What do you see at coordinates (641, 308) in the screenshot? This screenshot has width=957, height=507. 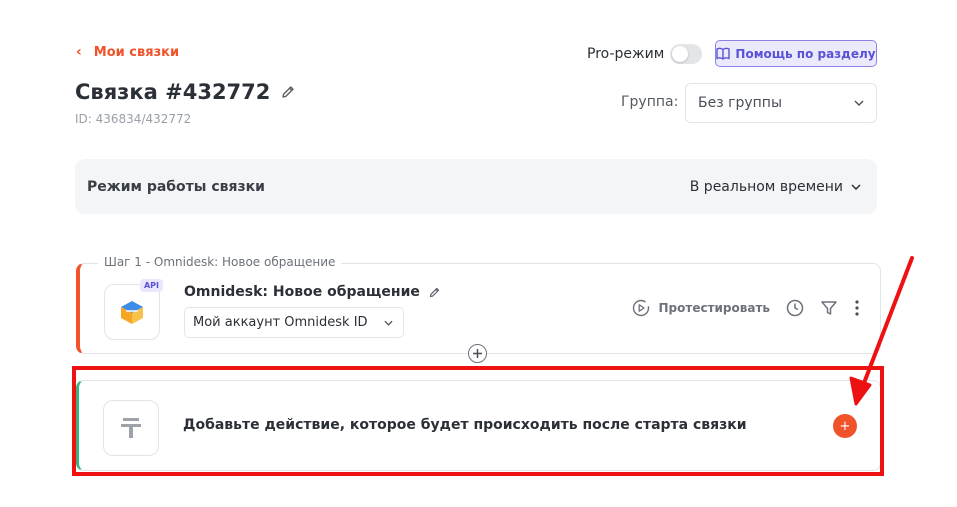 I see `play-circle-icon` at bounding box center [641, 308].